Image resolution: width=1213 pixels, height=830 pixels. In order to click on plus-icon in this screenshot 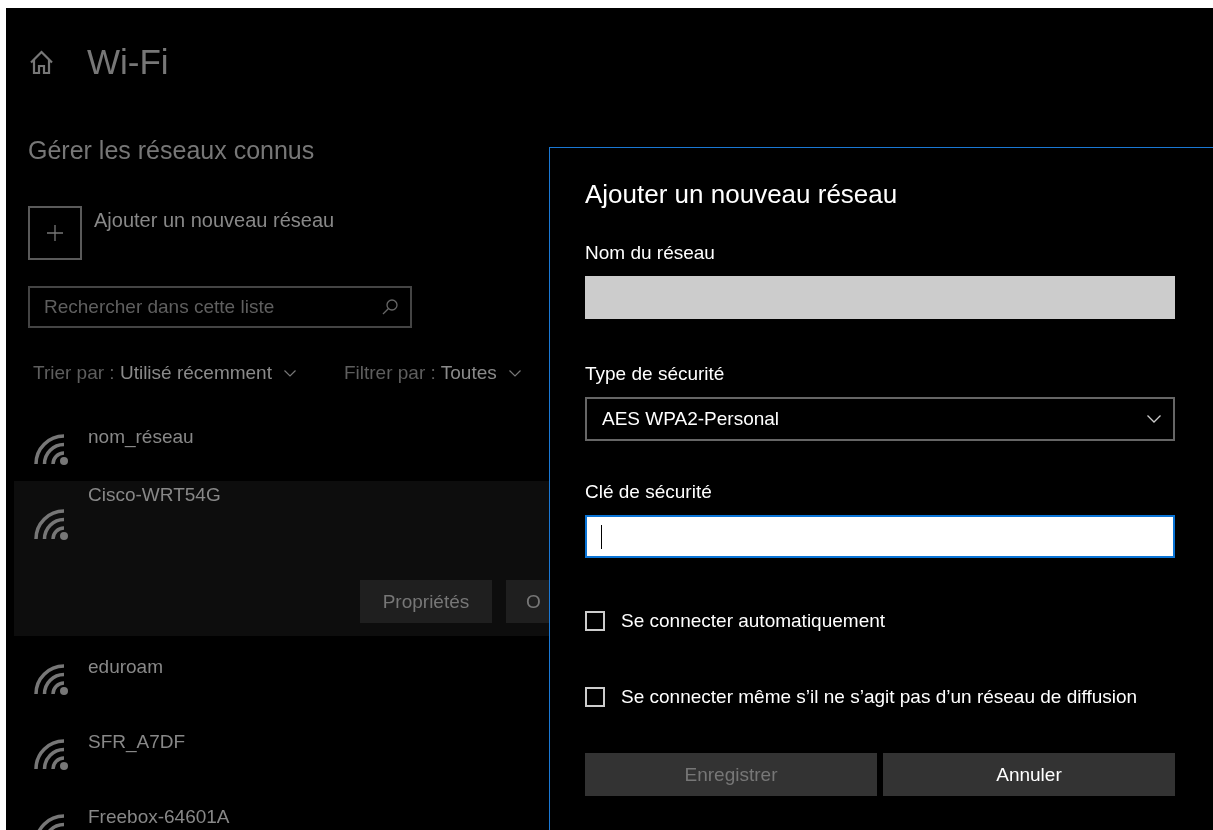, I will do `click(55, 233)`.